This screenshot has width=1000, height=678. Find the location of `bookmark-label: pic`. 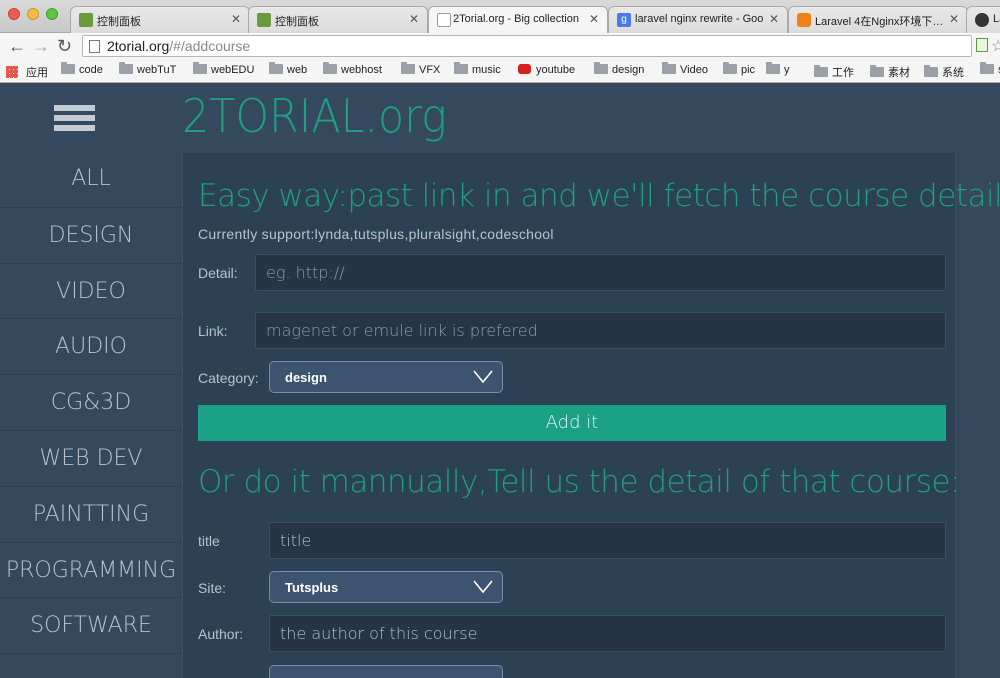

bookmark-label: pic is located at coordinates (748, 70).